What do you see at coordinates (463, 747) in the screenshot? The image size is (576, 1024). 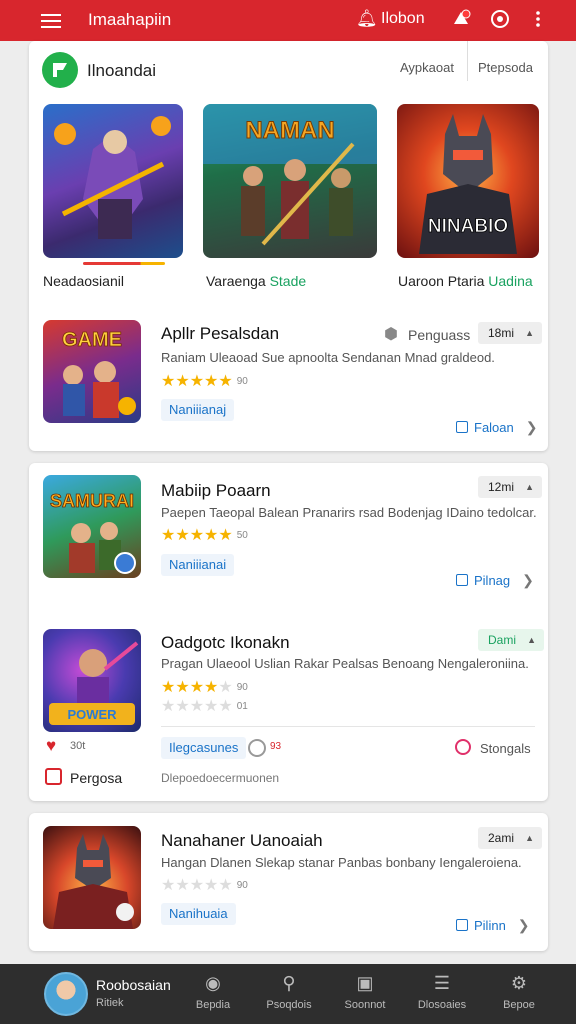 I see `check-circle-icon` at bounding box center [463, 747].